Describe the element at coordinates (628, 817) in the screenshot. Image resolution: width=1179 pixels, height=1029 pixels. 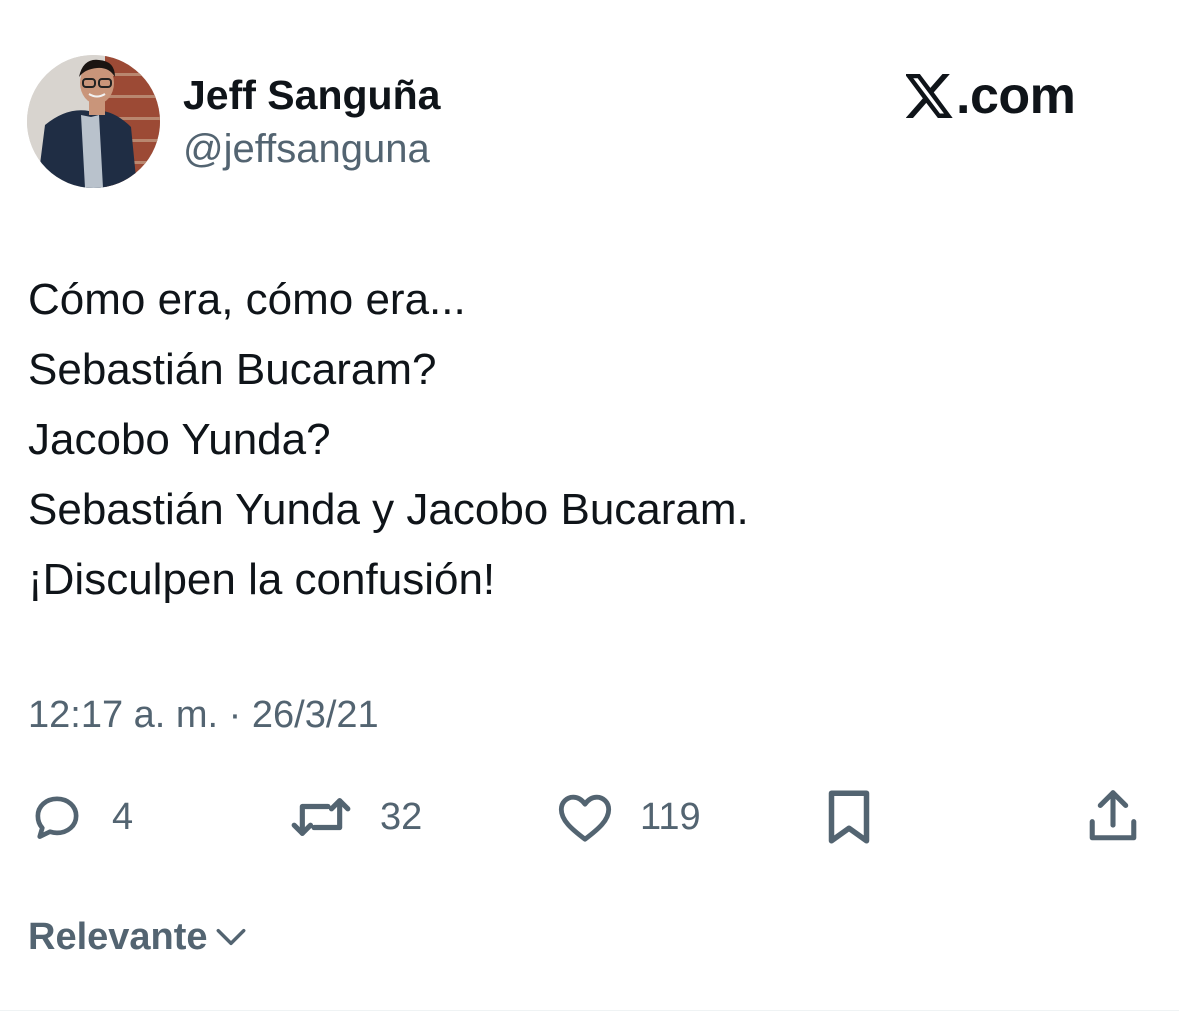
I see `like-button: 119` at that location.